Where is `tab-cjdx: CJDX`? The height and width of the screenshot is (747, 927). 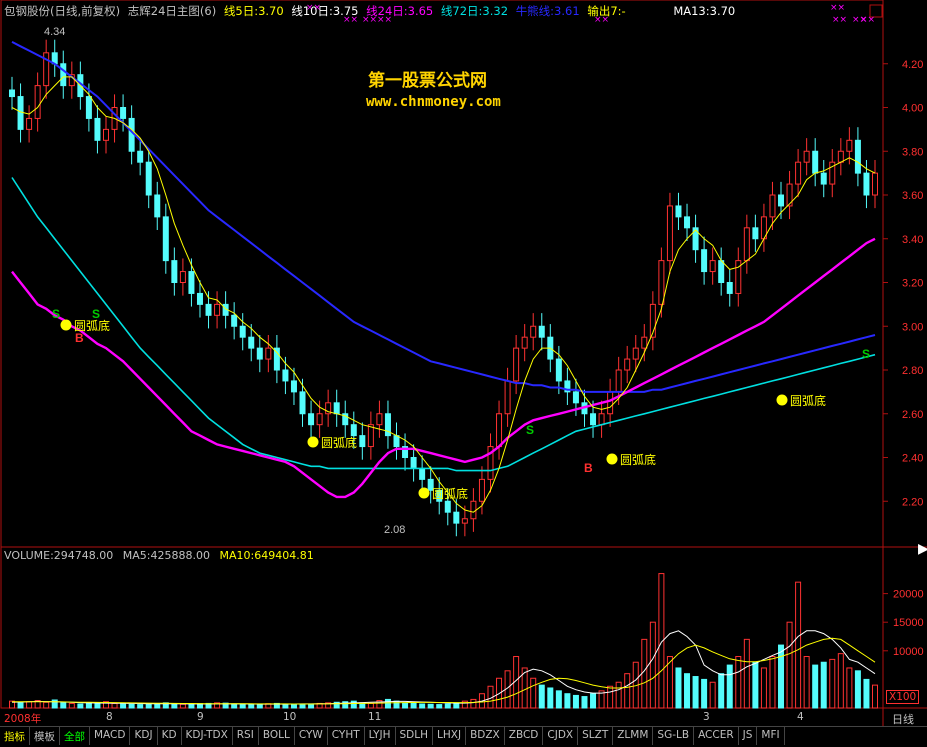 tab-cjdx: CJDX is located at coordinates (561, 736).